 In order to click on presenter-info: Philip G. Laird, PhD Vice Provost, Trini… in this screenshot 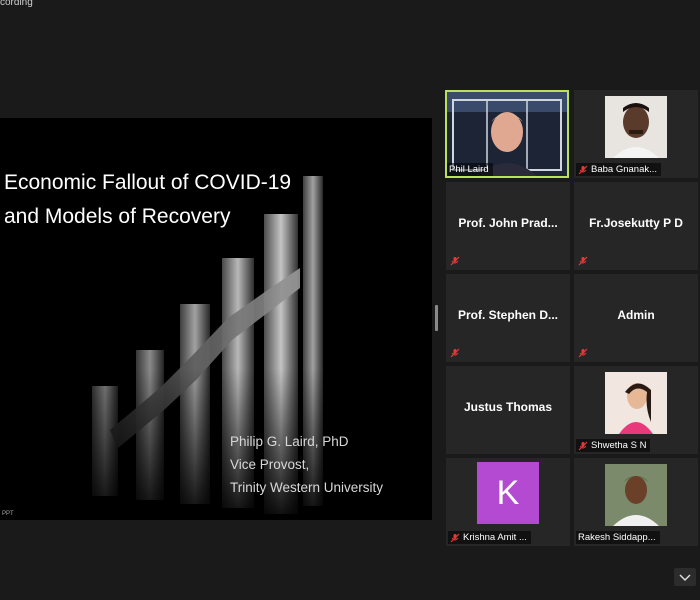, I will do `click(306, 464)`.